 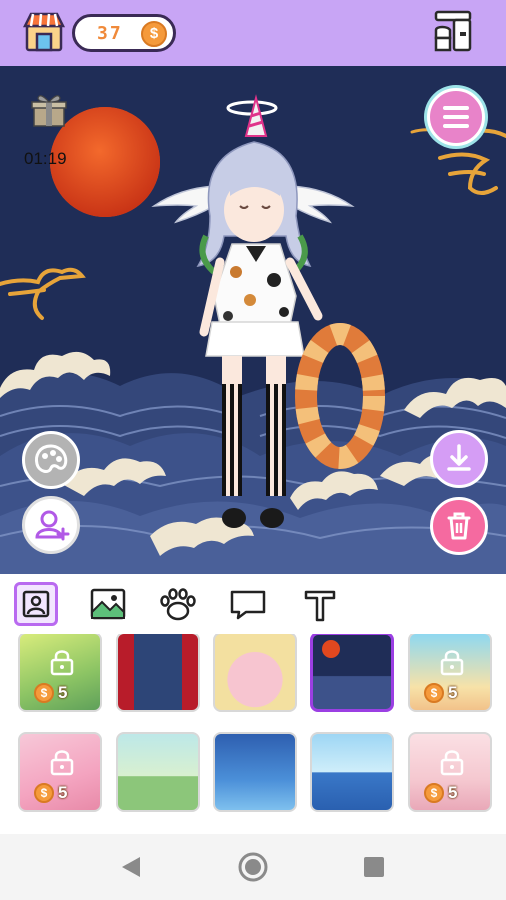 What do you see at coordinates (44, 32) in the screenshot?
I see `shop-icon` at bounding box center [44, 32].